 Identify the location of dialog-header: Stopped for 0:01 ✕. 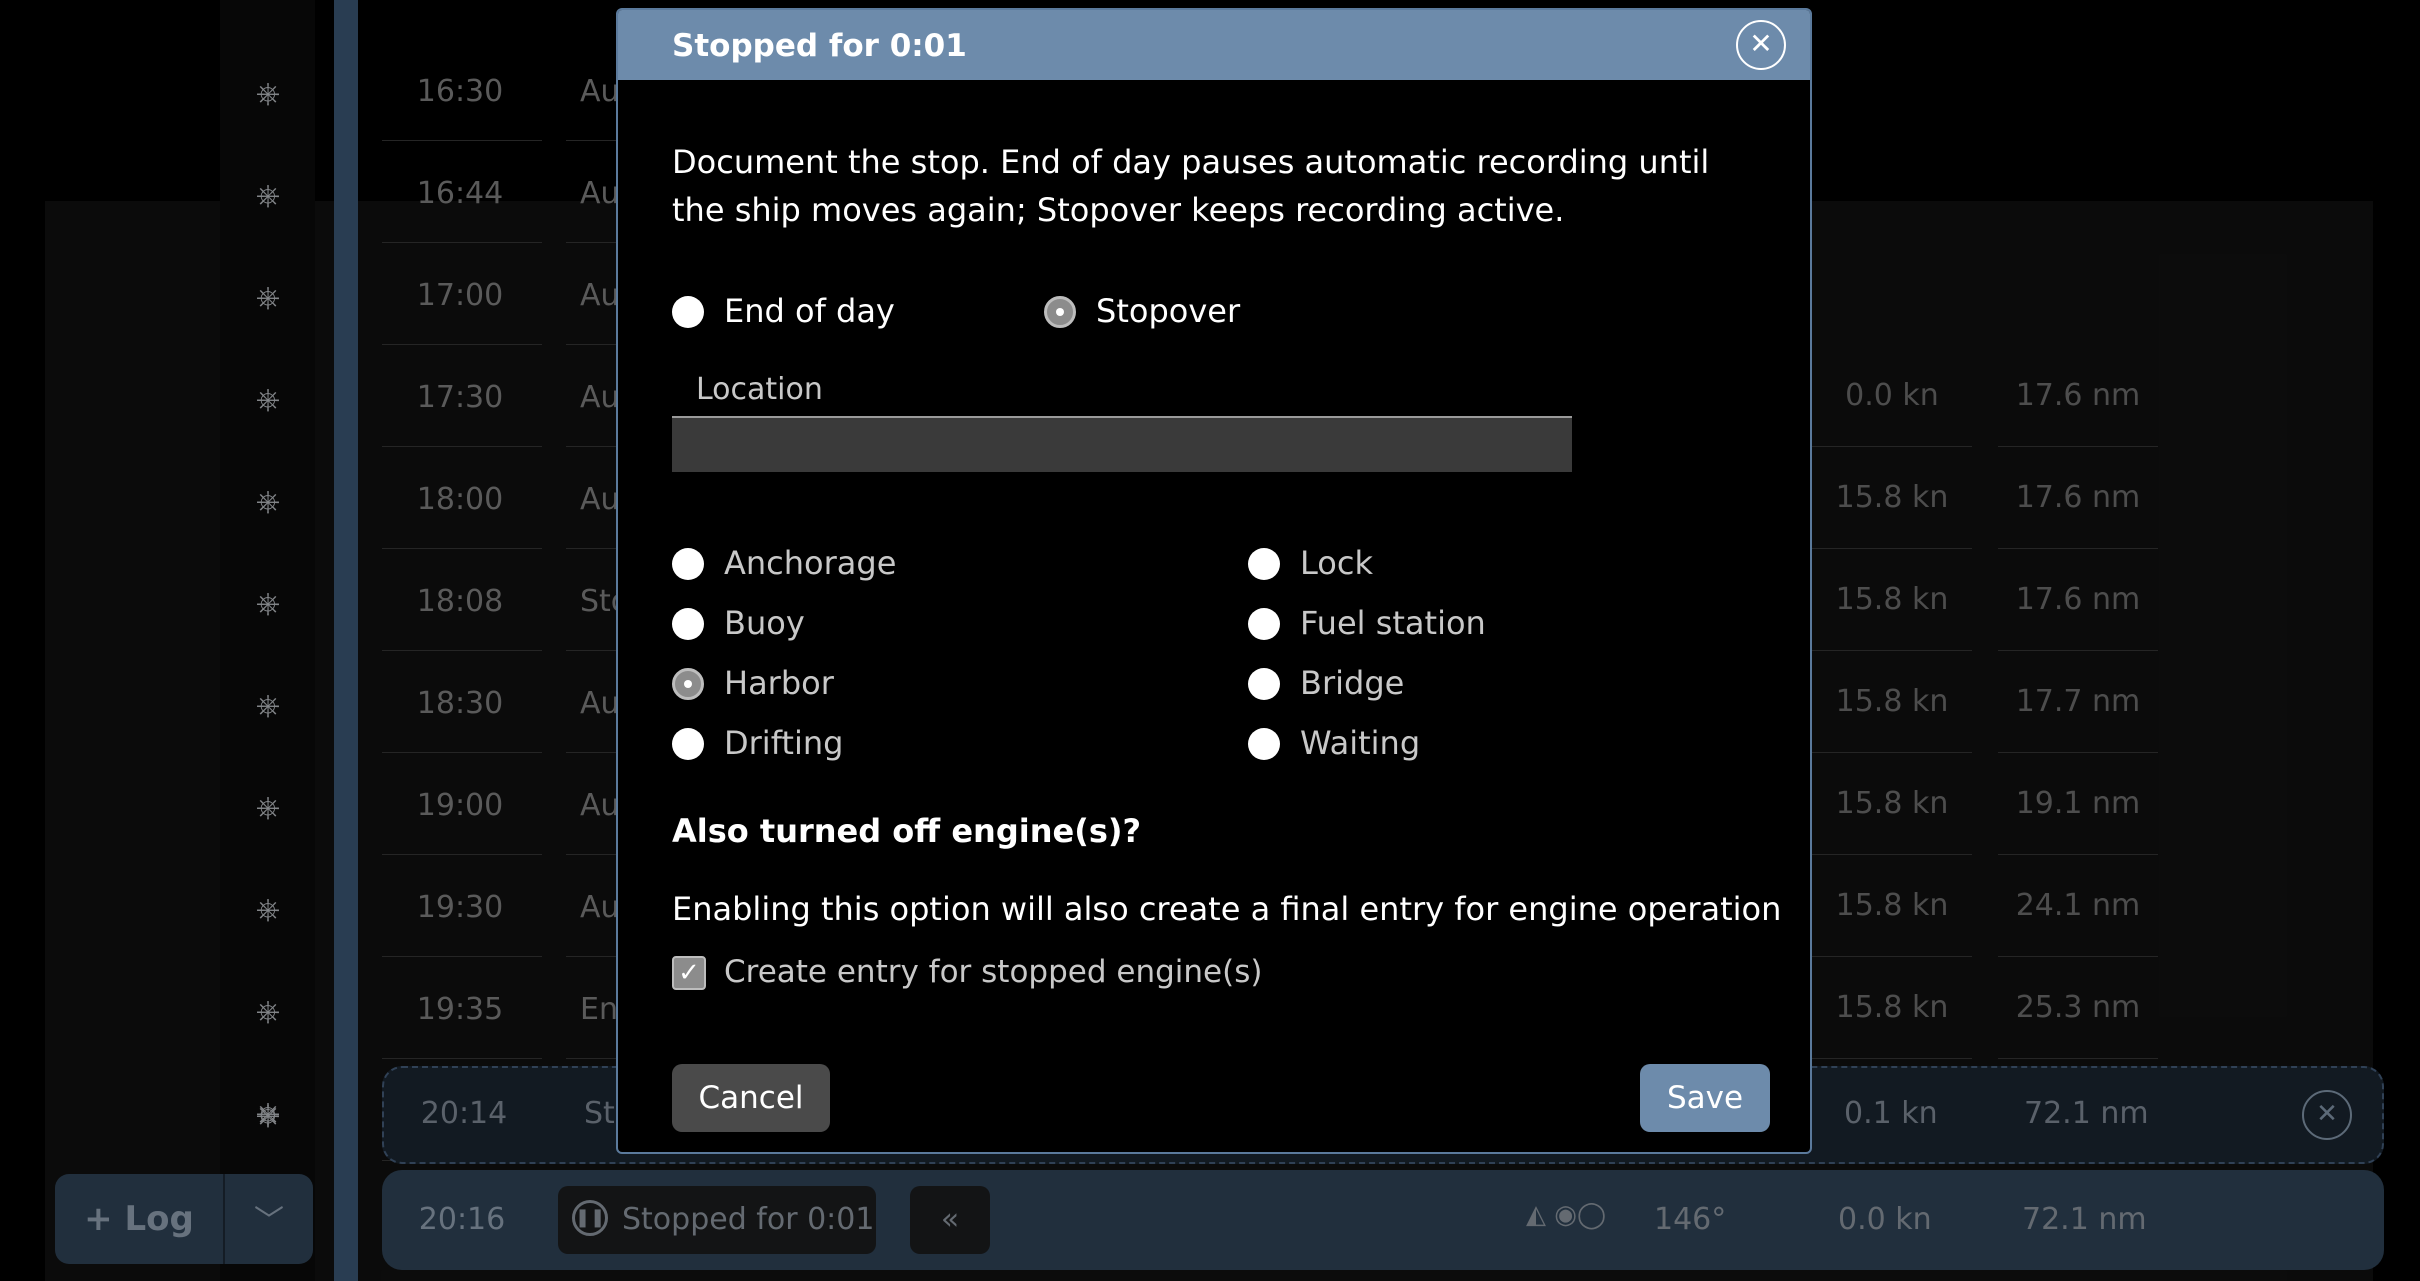
(1214, 45).